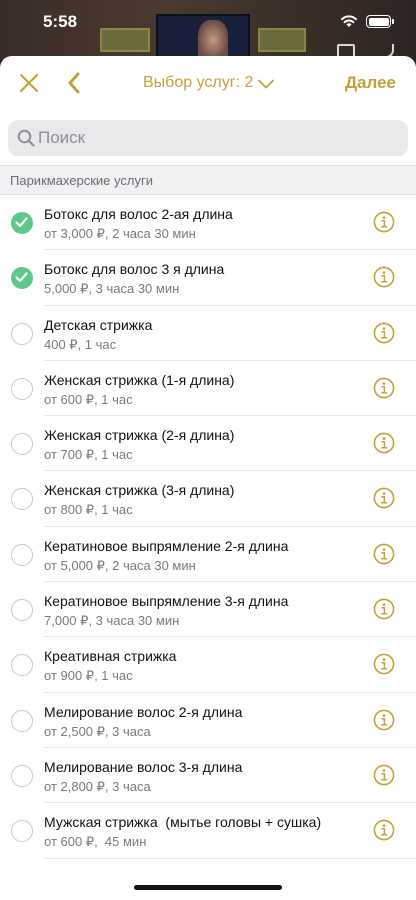  Describe the element at coordinates (166, 545) in the screenshot. I see `service-name: Кератиновое выпрямление 2-я длина` at that location.